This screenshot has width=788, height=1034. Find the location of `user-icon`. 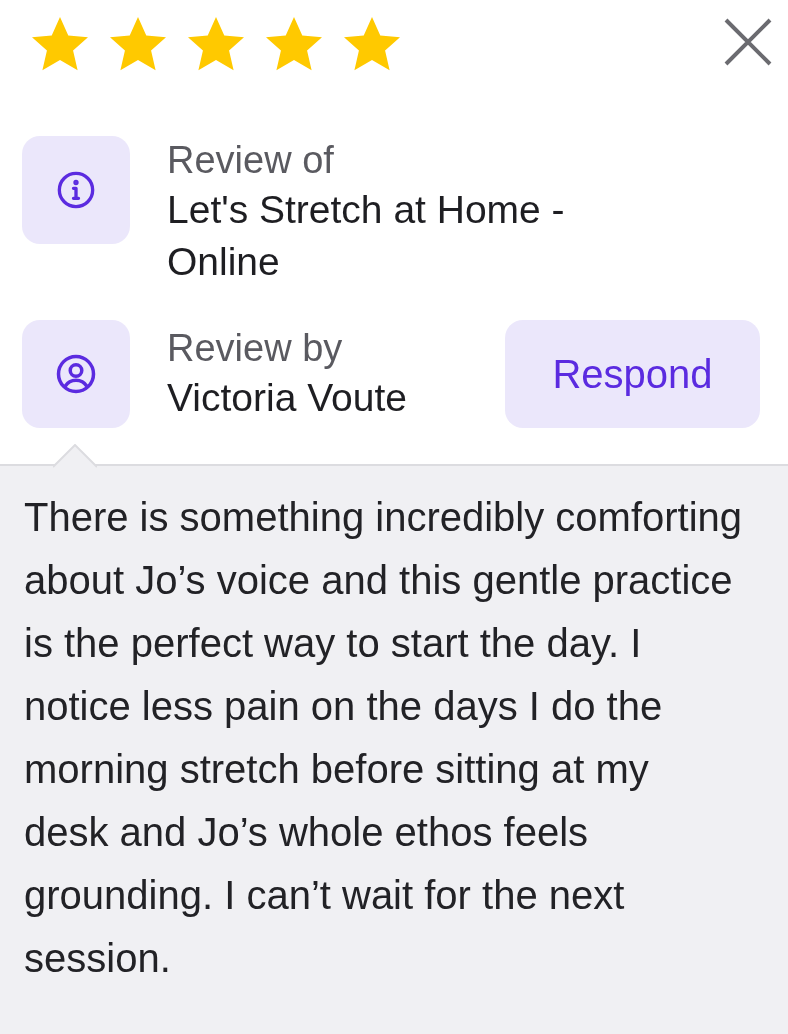

user-icon is located at coordinates (76, 374).